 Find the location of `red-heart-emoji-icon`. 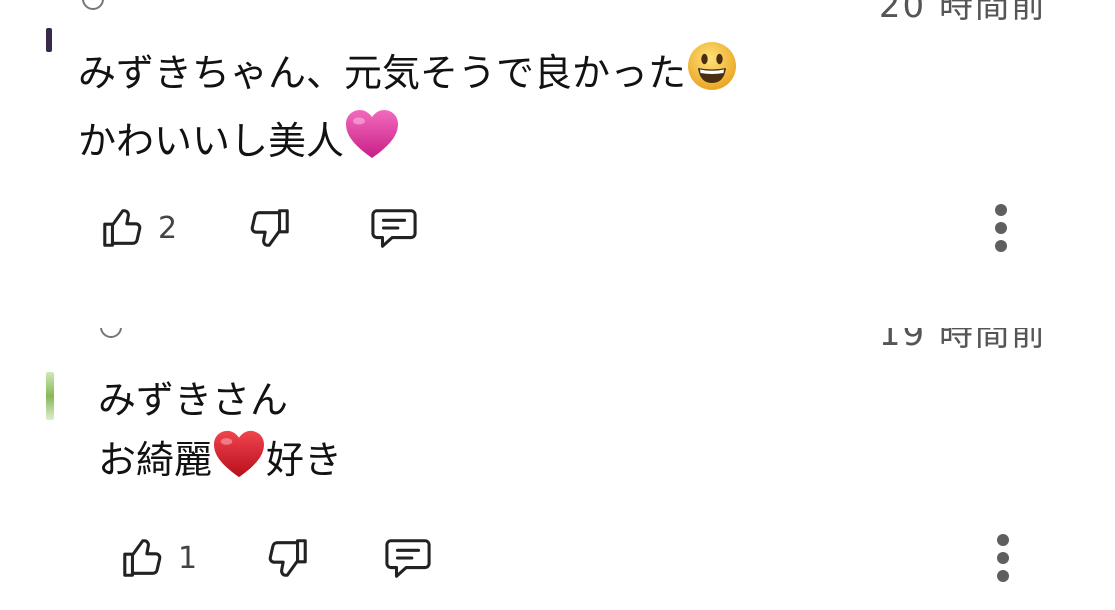

red-heart-emoji-icon is located at coordinates (239, 462).